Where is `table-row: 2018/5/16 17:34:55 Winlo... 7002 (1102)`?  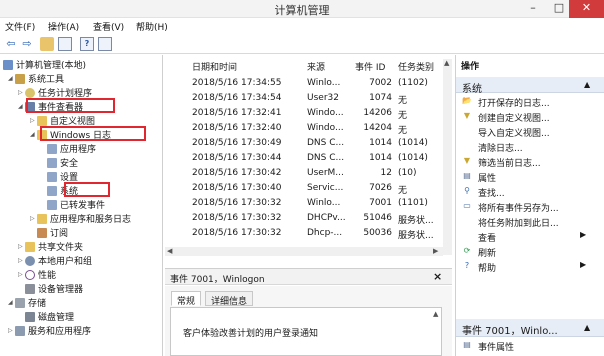 table-row: 2018/5/16 17:34:55 Winlo... 7002 (1102) is located at coordinates (306, 83).